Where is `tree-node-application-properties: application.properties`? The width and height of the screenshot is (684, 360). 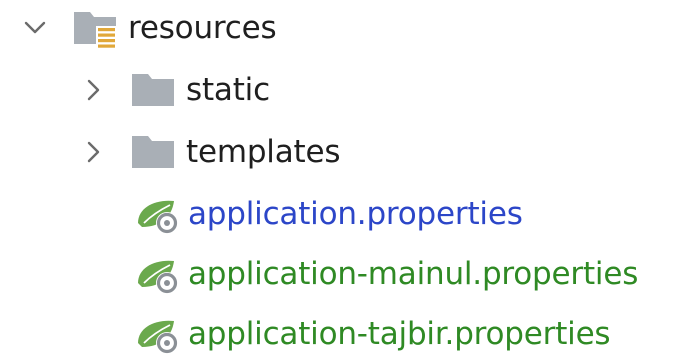 tree-node-application-properties: application.properties is located at coordinates (328, 214).